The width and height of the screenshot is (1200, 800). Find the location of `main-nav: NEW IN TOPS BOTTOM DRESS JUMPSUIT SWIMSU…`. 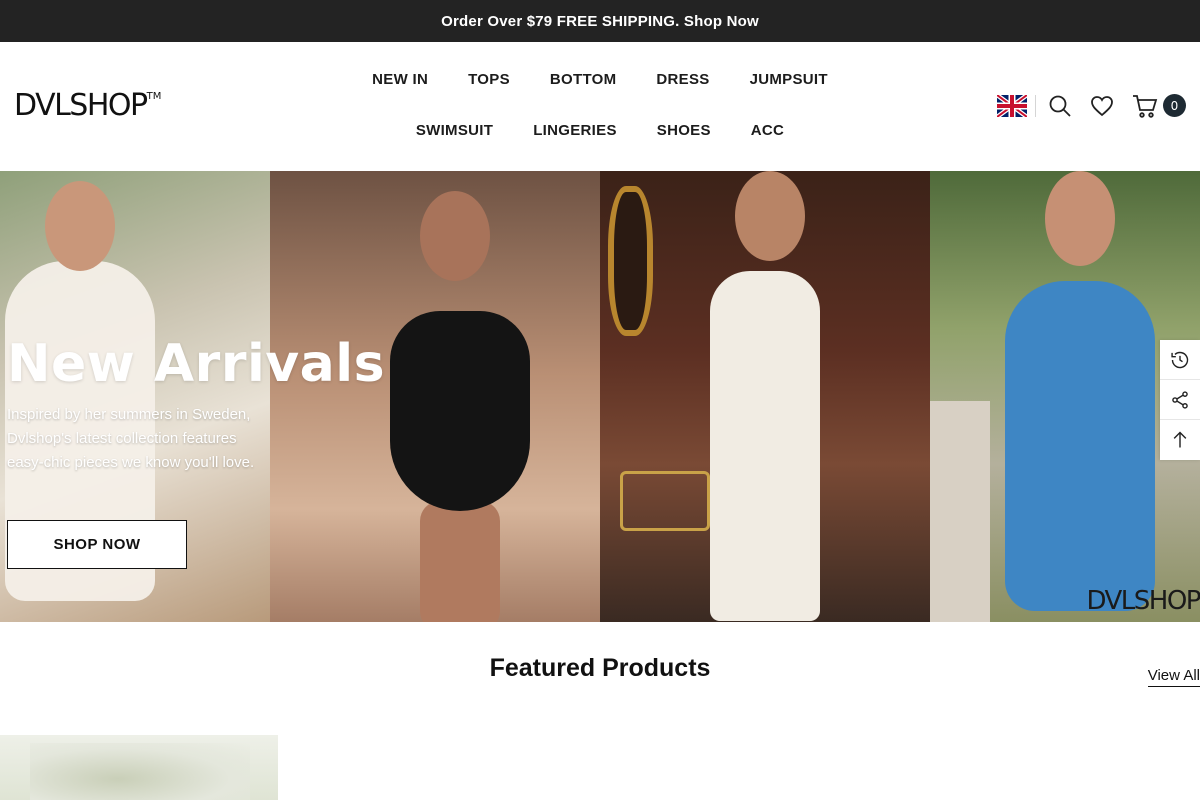

main-nav: NEW IN TOPS BOTTOM DRESS JUMPSUIT SWIMSU… is located at coordinates (600, 106).